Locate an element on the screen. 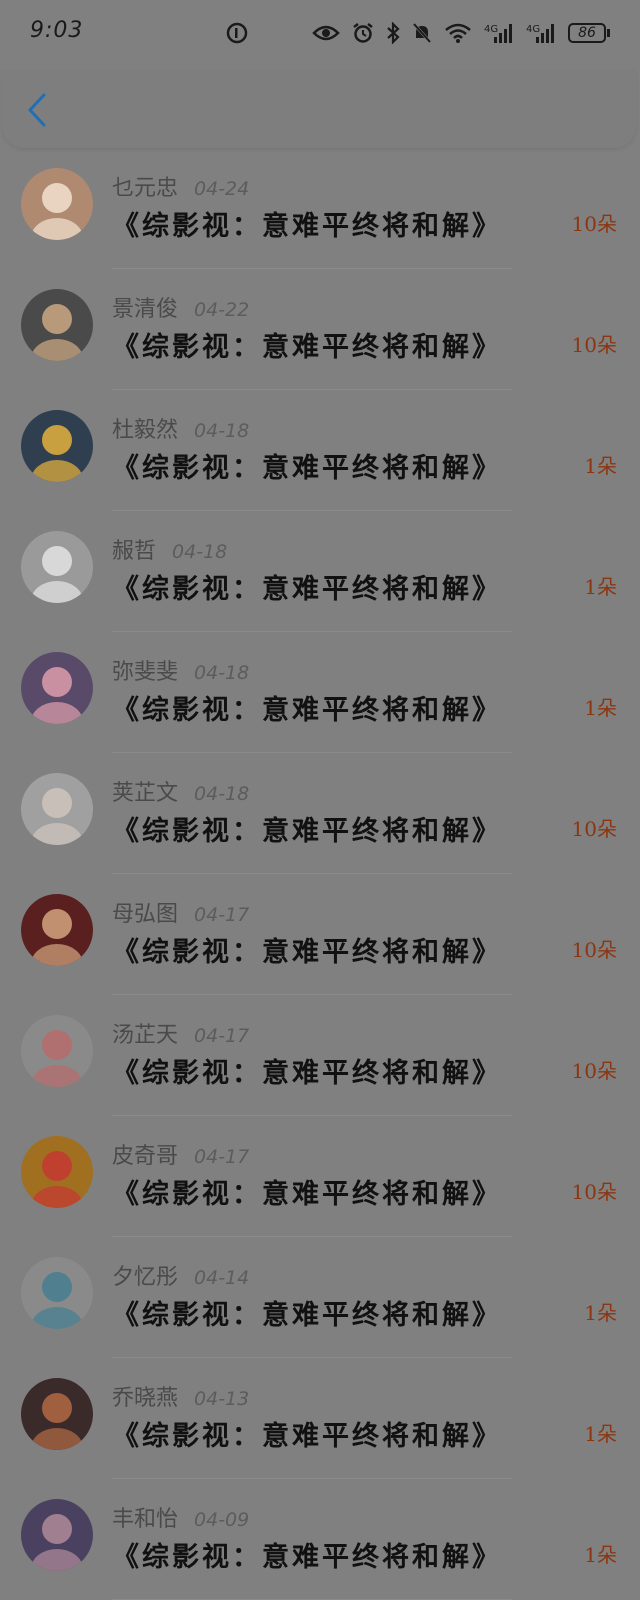 This screenshot has width=640, height=1600. name-line: 乜元忠 04-24 is located at coordinates (181, 185).